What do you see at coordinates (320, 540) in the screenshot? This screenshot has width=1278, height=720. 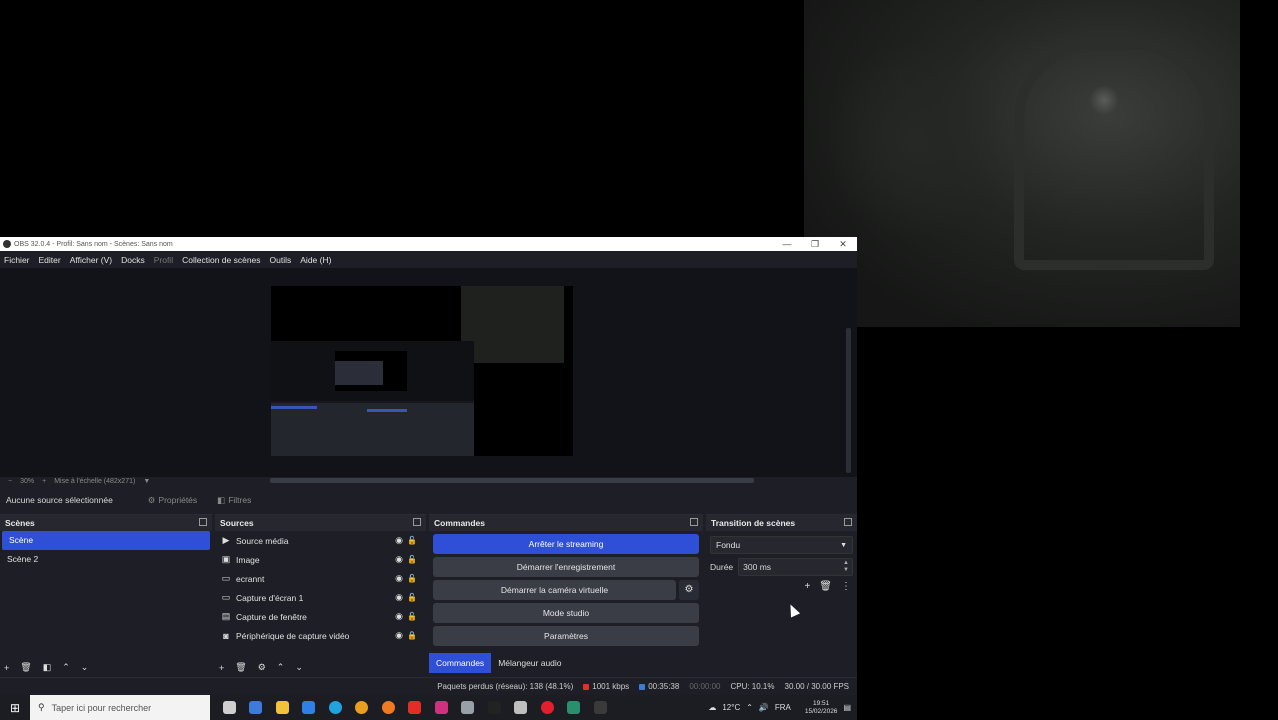 I see `source-item: ▶ Source média ◉ 🔓` at bounding box center [320, 540].